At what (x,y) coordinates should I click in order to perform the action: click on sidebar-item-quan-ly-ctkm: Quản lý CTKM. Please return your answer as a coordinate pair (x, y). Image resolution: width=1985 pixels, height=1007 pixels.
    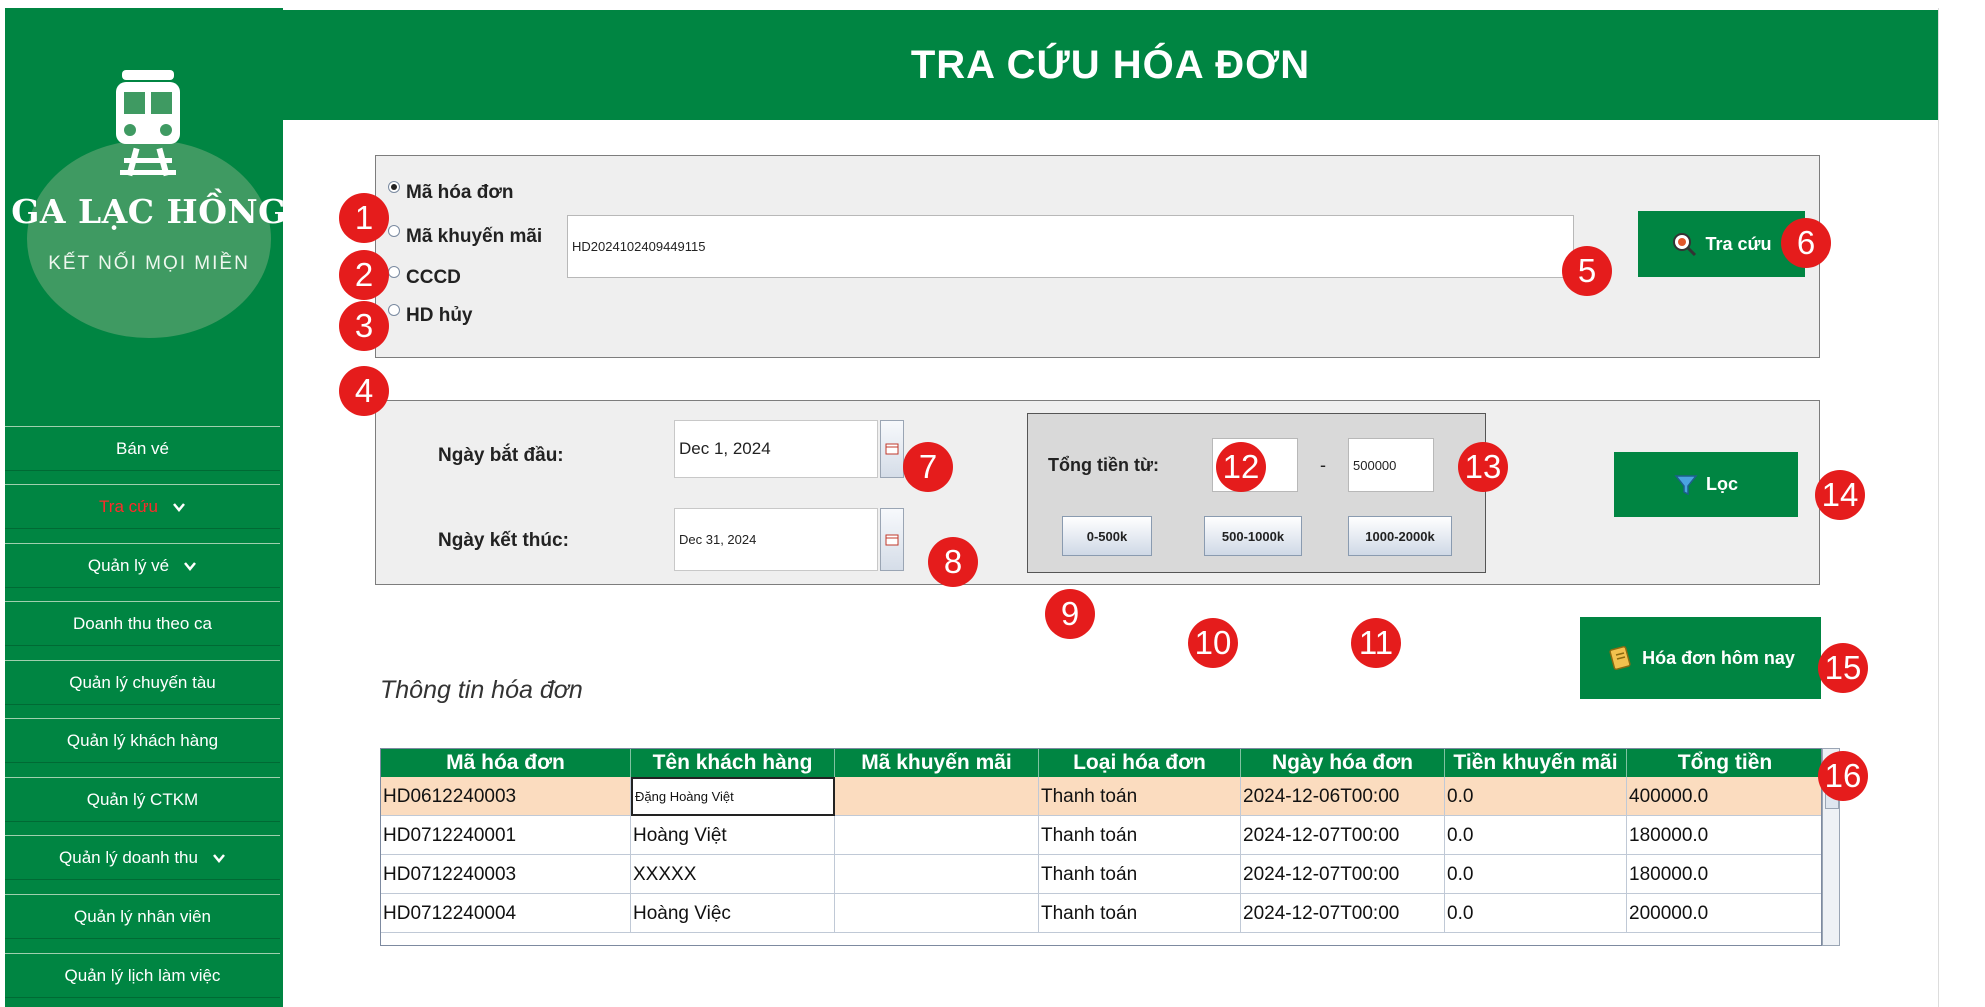
    Looking at the image, I should click on (142, 799).